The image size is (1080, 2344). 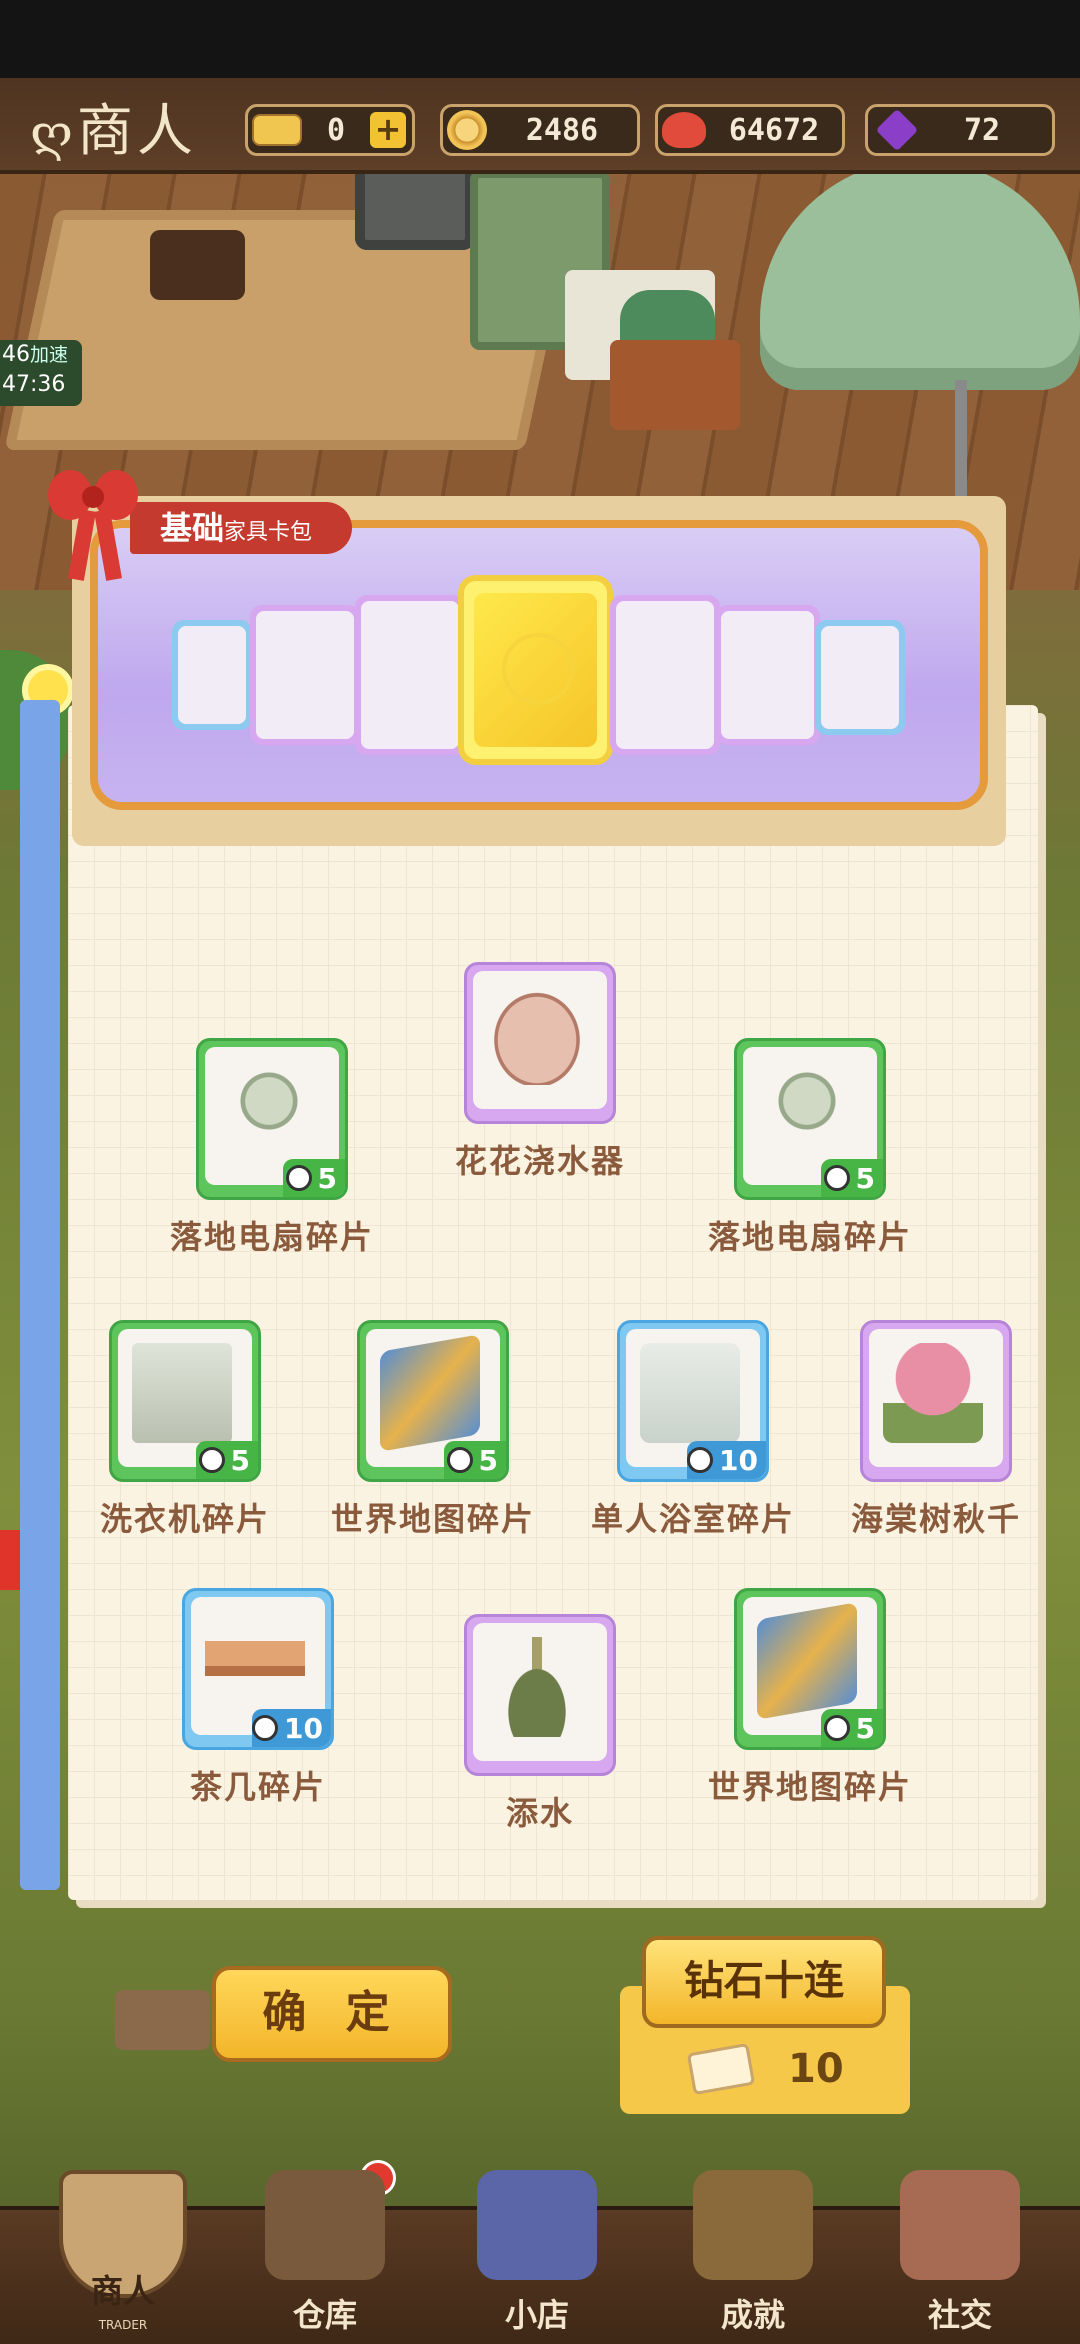 I want to click on social-icon, so click(x=960, y=2225).